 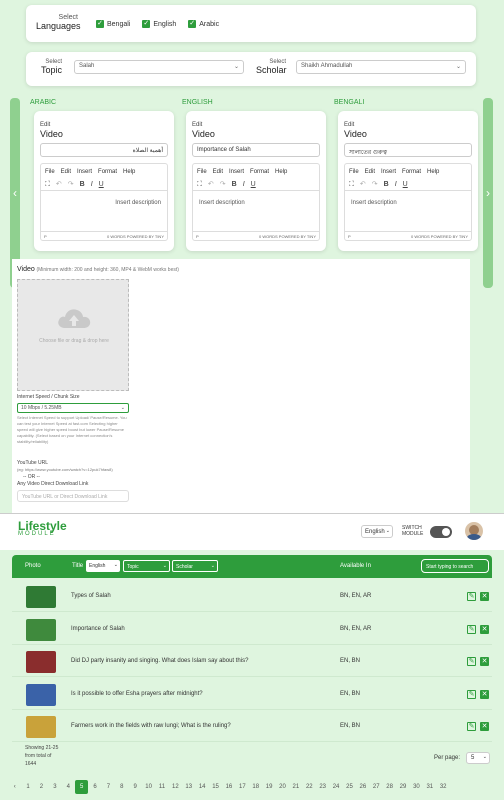 What do you see at coordinates (256, 150) in the screenshot?
I see `title-input: Importance of Salah` at bounding box center [256, 150].